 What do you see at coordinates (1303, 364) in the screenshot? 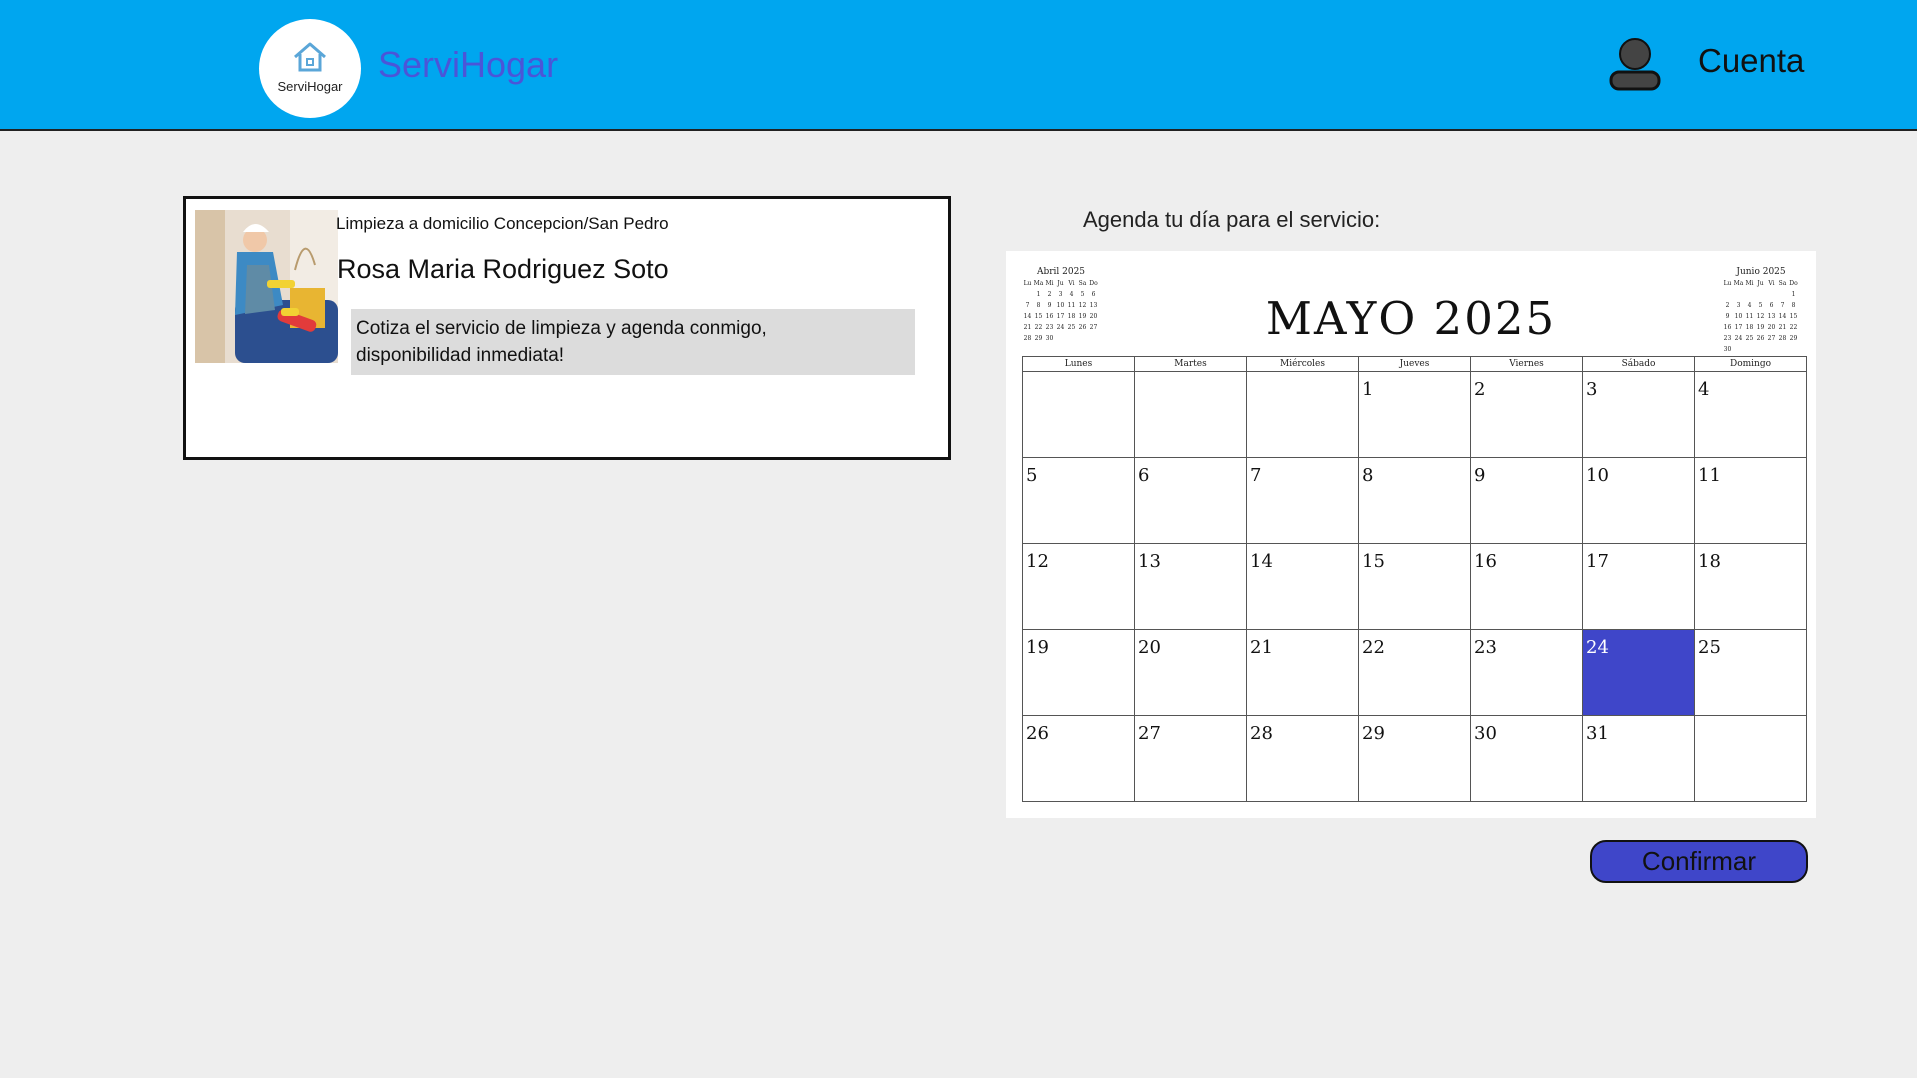
I see `weekday-header: Miércoles` at bounding box center [1303, 364].